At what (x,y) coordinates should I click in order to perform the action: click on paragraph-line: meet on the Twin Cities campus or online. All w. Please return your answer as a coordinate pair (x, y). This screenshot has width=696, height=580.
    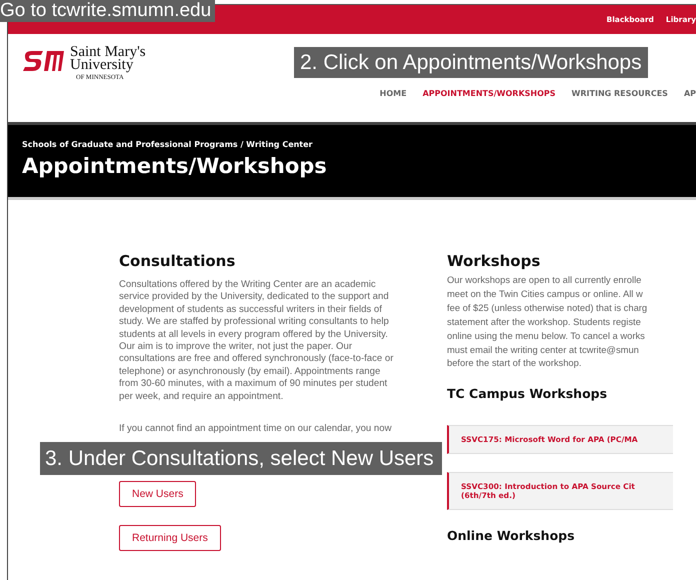
    Looking at the image, I should click on (545, 293).